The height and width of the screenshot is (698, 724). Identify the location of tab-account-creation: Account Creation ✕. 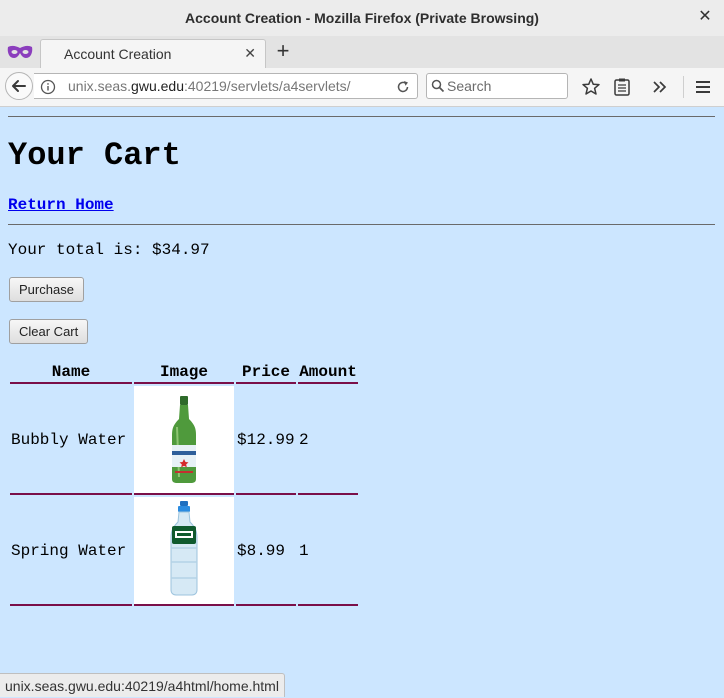
(153, 53).